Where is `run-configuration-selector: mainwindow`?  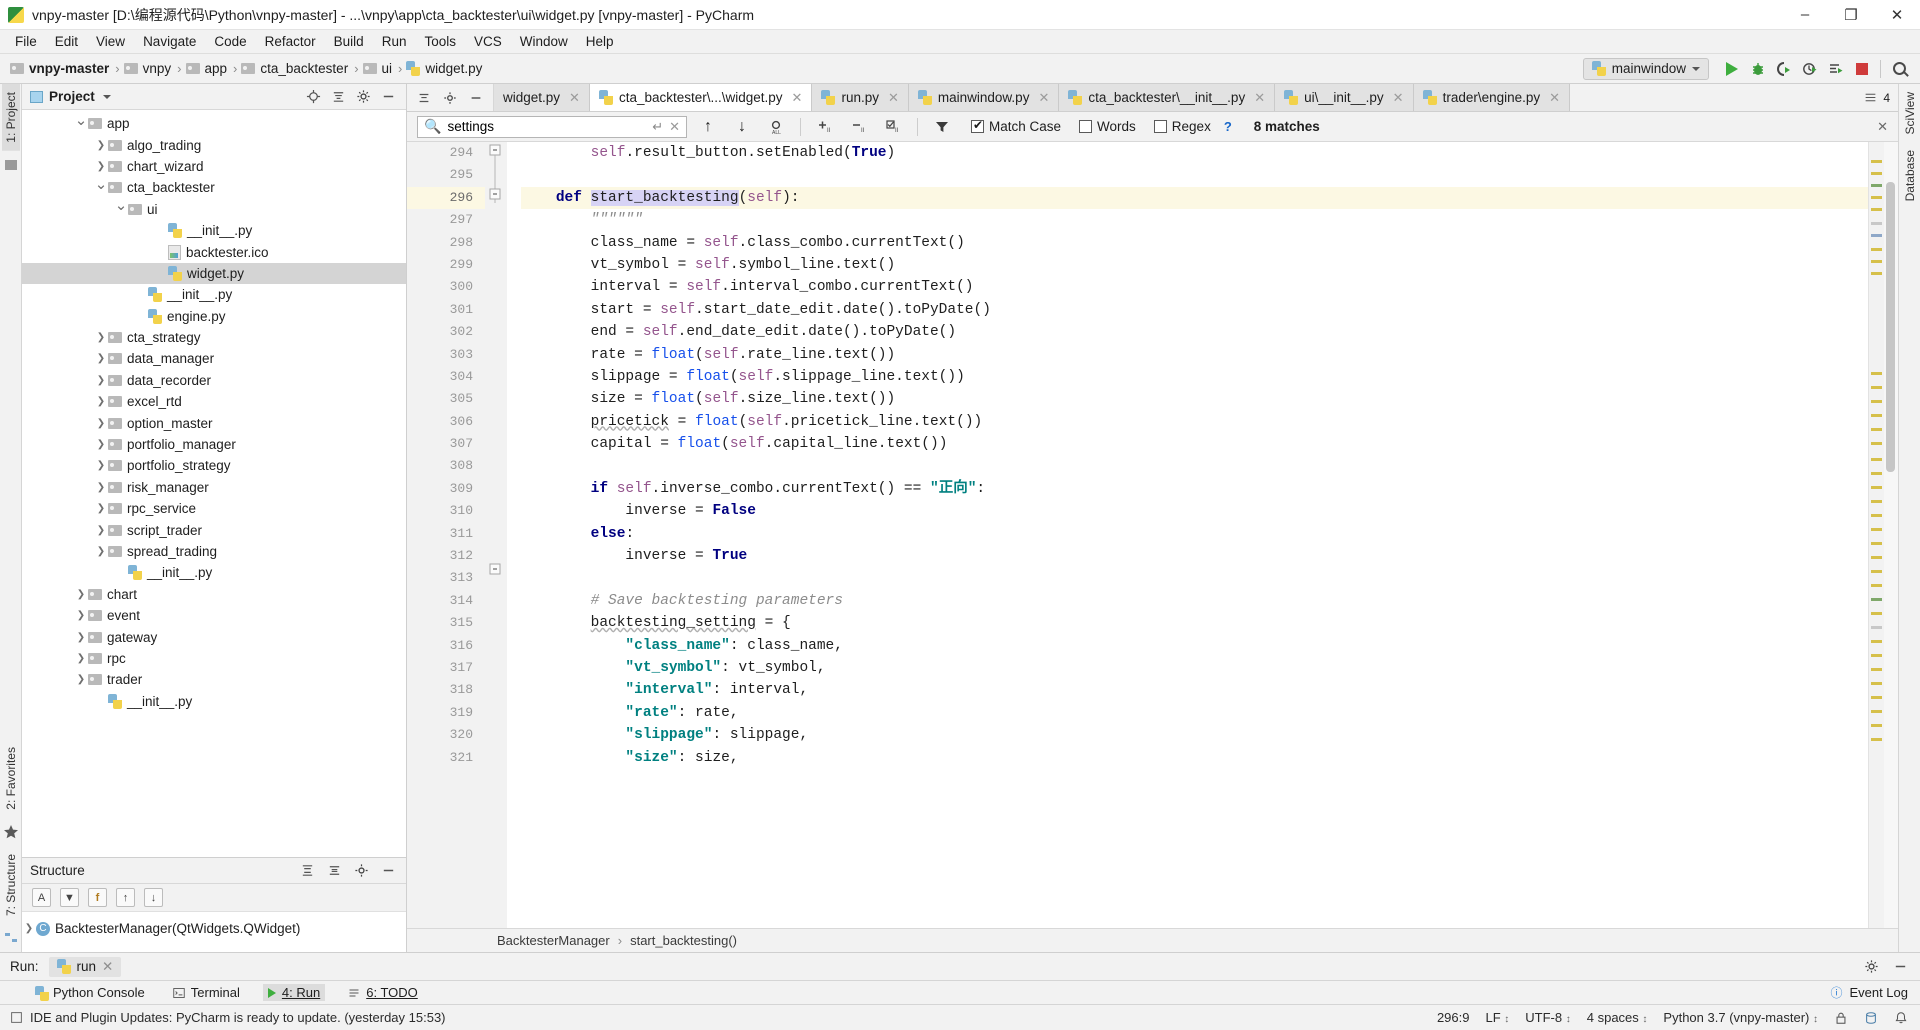 run-configuration-selector: mainwindow is located at coordinates (1645, 68).